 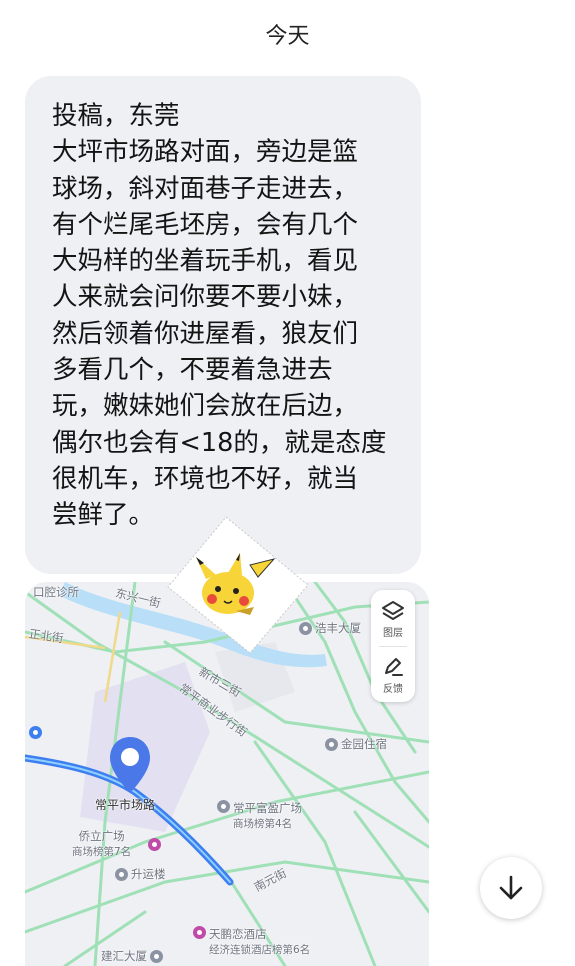 I want to click on poi-hotel: 天鹏恋酒店 经济连锁酒店榜第6名, so click(x=251, y=941).